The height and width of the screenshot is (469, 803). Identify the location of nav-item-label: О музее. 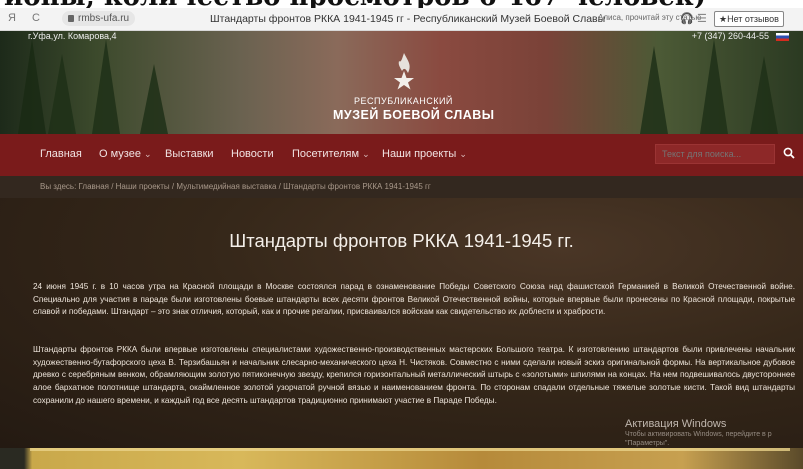
(120, 154).